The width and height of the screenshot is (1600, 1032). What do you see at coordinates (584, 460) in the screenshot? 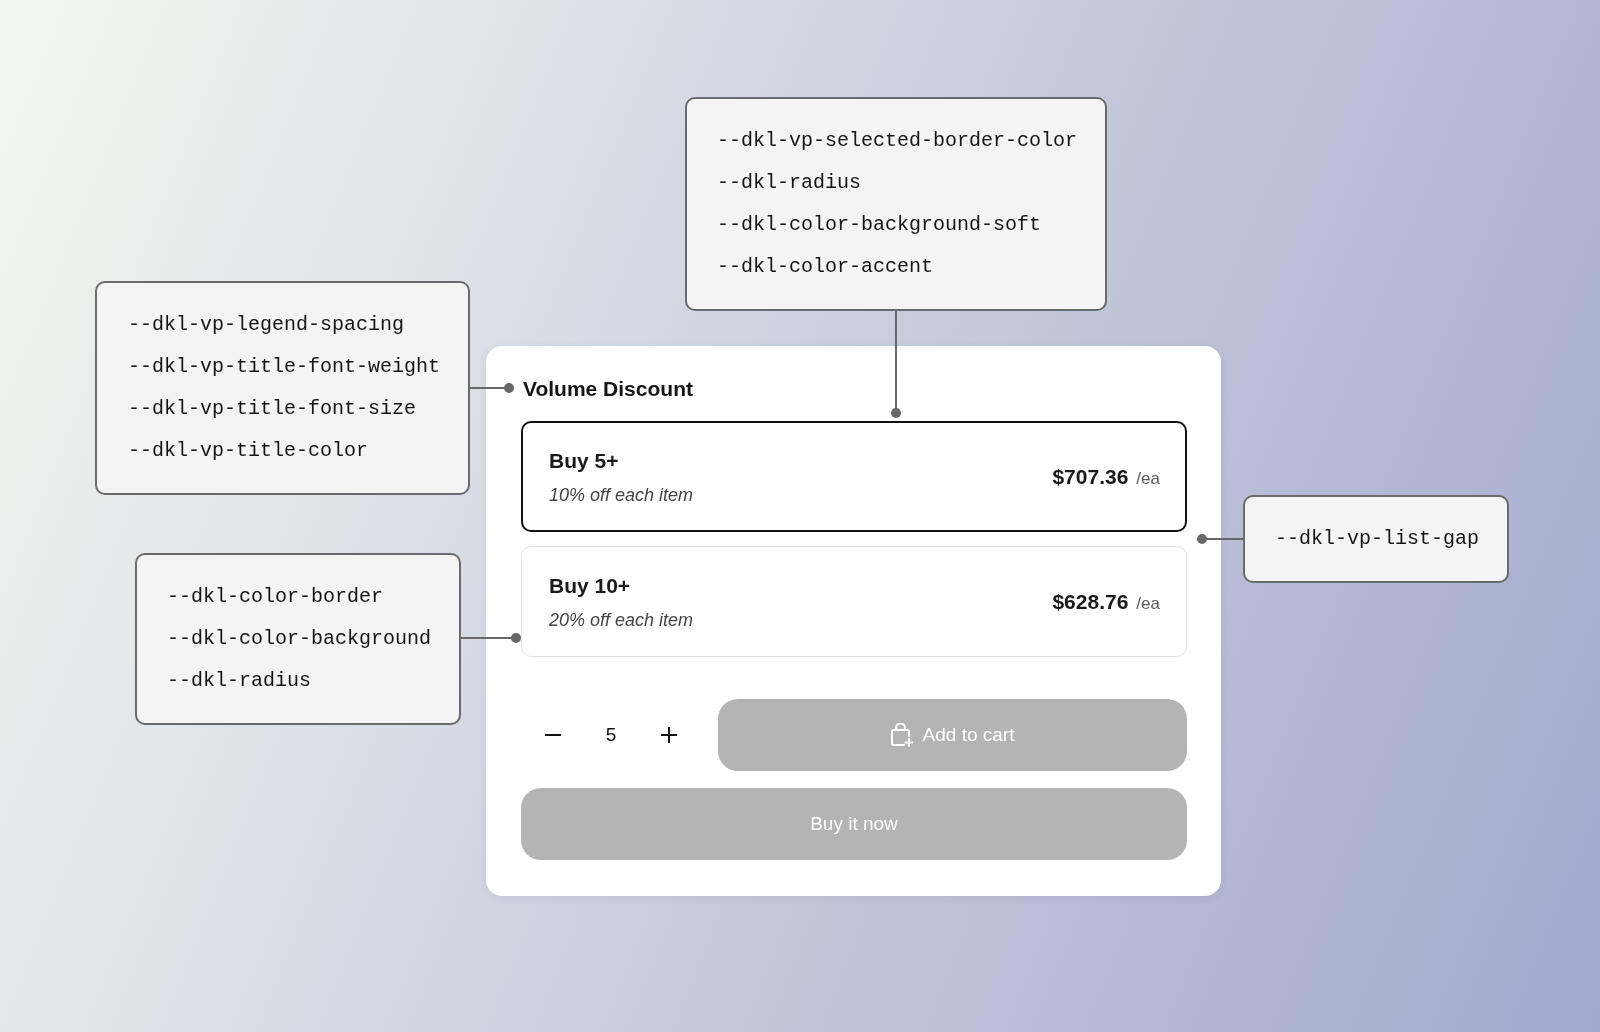
I see `tier-label: Buy 5+` at bounding box center [584, 460].